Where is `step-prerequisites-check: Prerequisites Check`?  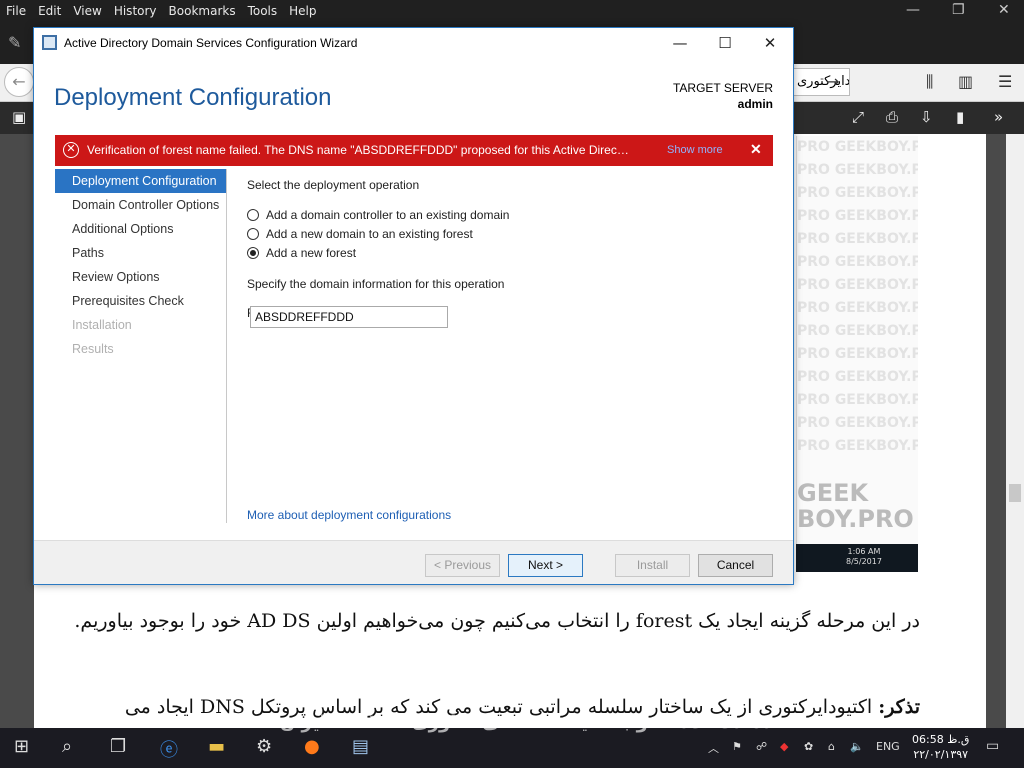
step-prerequisites-check: Prerequisites Check is located at coordinates (140, 301).